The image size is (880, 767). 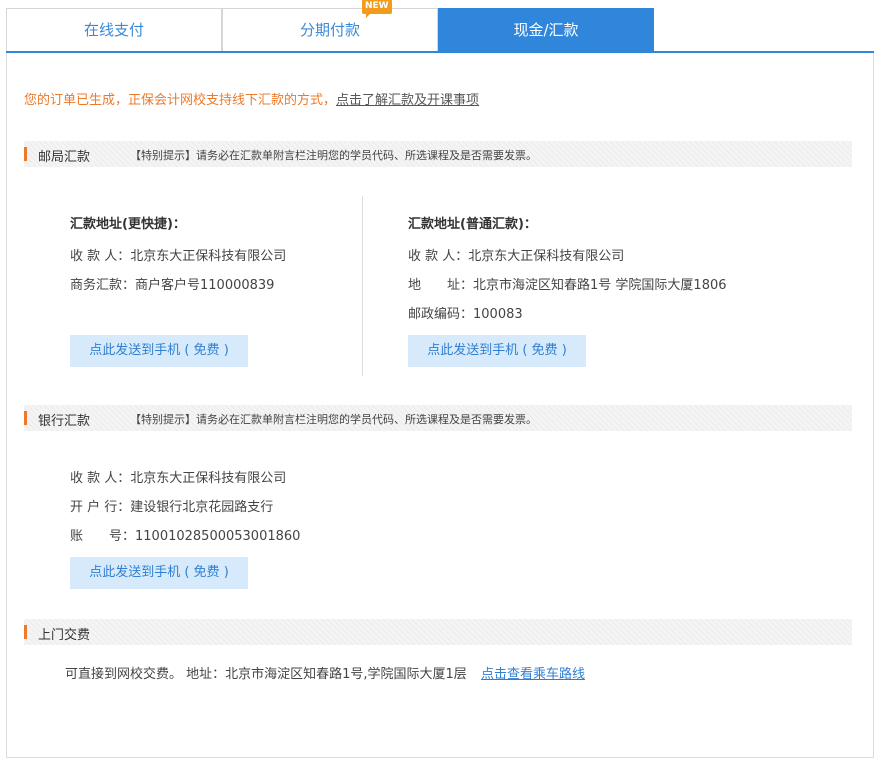 What do you see at coordinates (103, 536) in the screenshot?
I see `account-label: 账 号：` at bounding box center [103, 536].